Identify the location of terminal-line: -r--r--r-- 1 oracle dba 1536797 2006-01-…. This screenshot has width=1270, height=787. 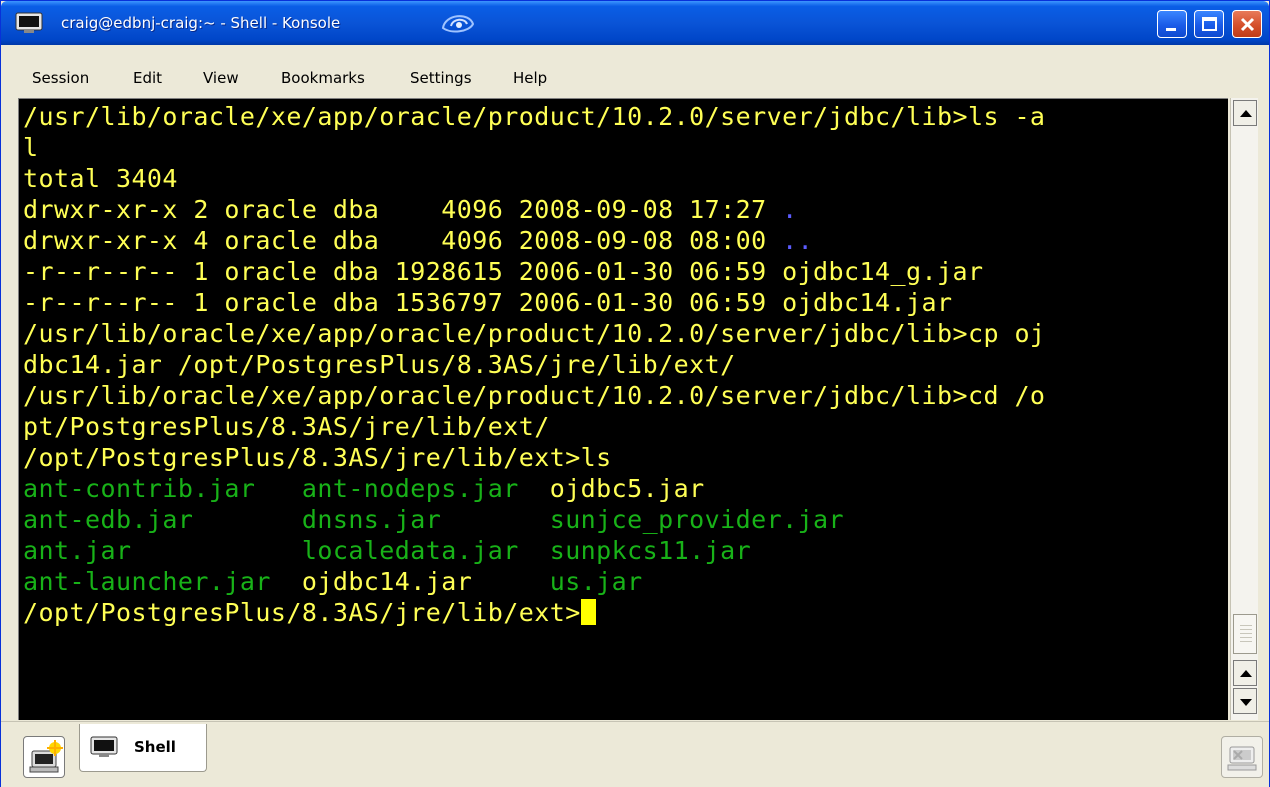
(487, 302).